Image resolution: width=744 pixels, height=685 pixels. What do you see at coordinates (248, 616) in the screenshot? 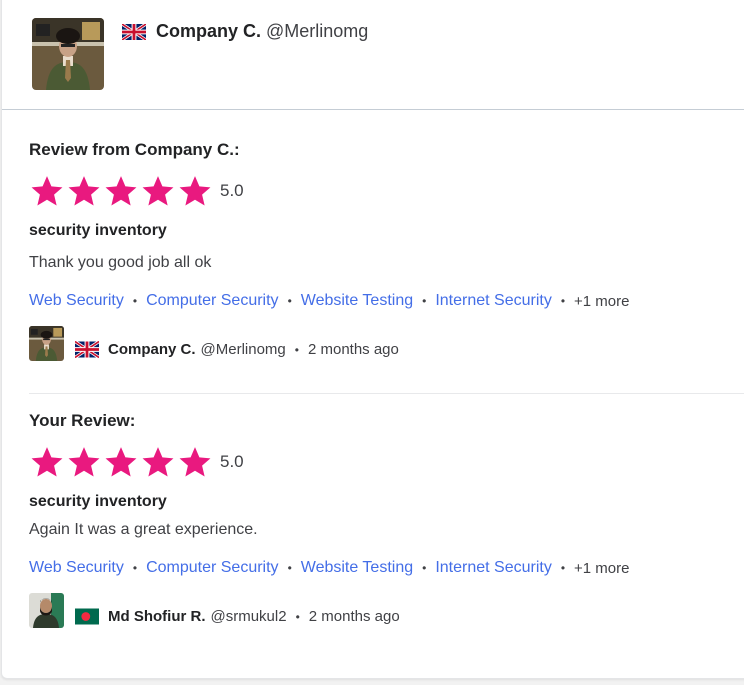
I see `author-handle: @srmukul2` at bounding box center [248, 616].